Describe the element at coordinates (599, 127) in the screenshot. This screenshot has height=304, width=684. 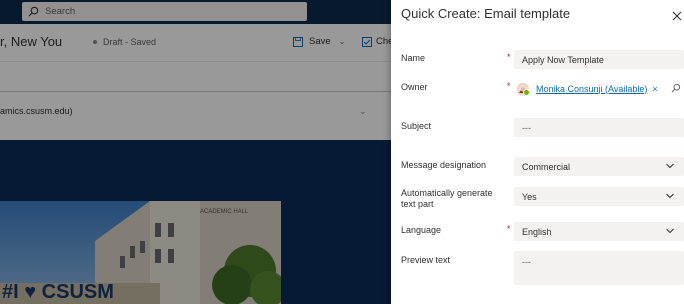
I see `subject-field: ---` at that location.